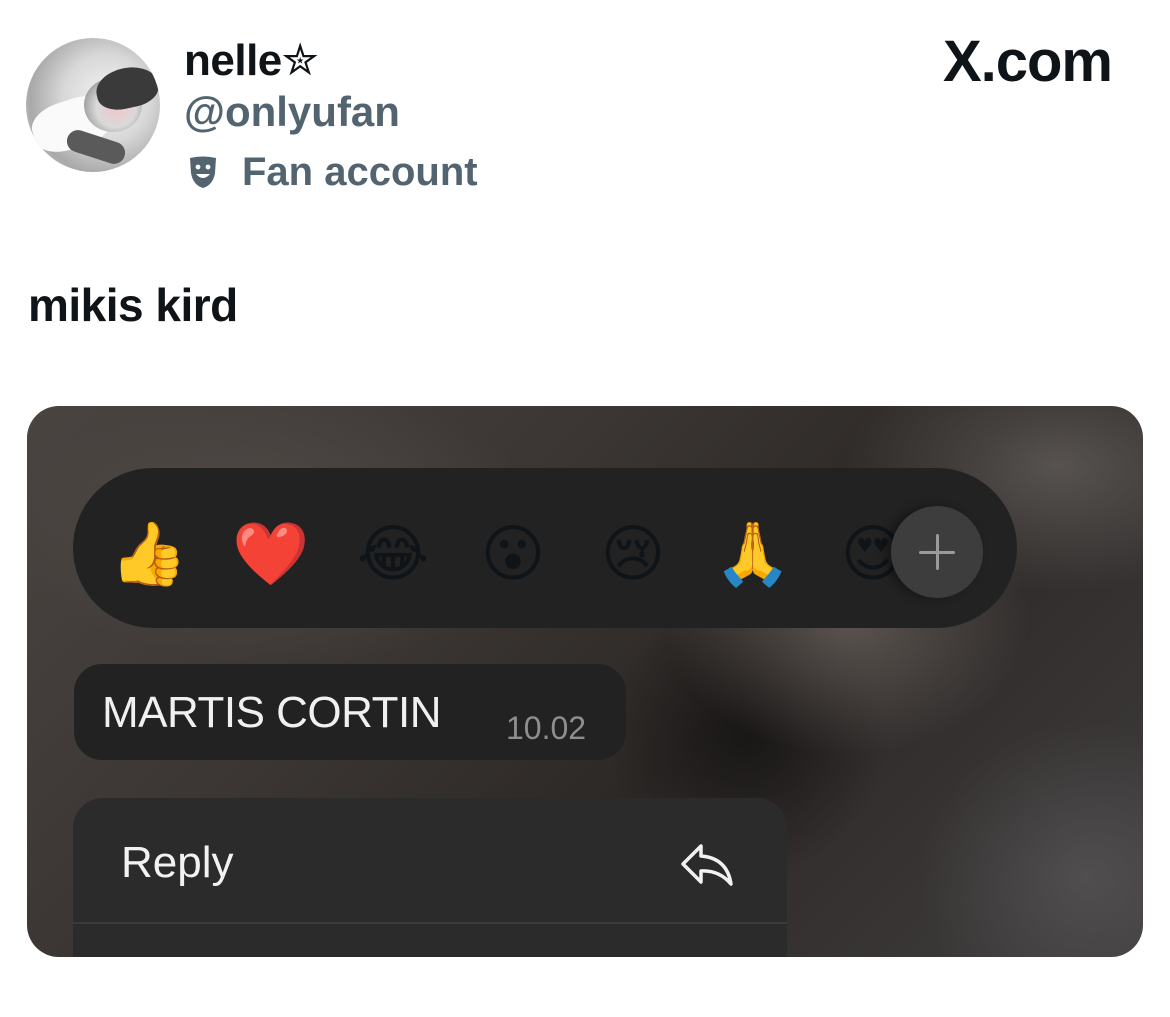 This screenshot has width=1170, height=1017. What do you see at coordinates (937, 552) in the screenshot?
I see `add-reaction-button` at bounding box center [937, 552].